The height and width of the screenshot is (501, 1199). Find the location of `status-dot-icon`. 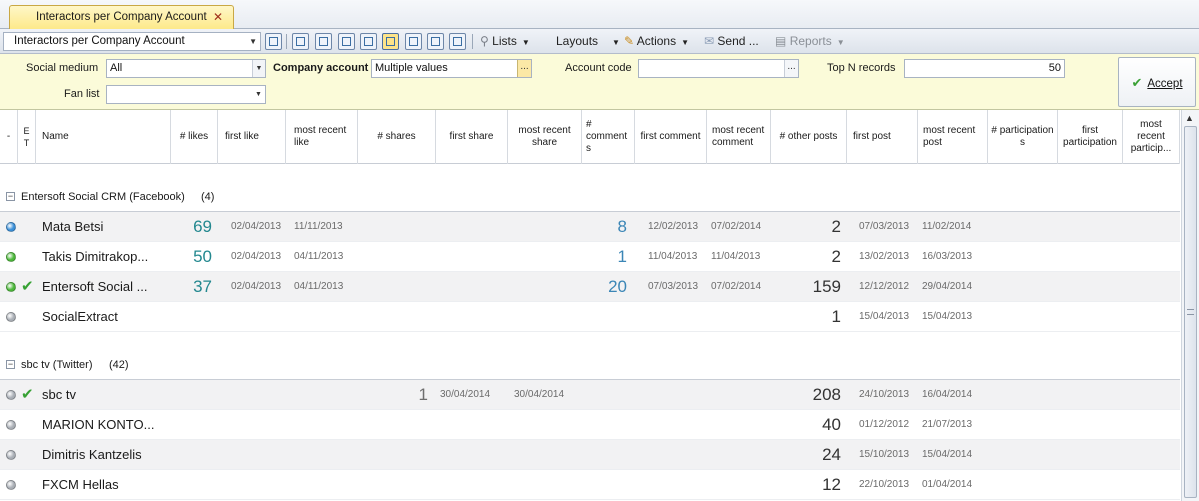

status-dot-icon is located at coordinates (11, 485).